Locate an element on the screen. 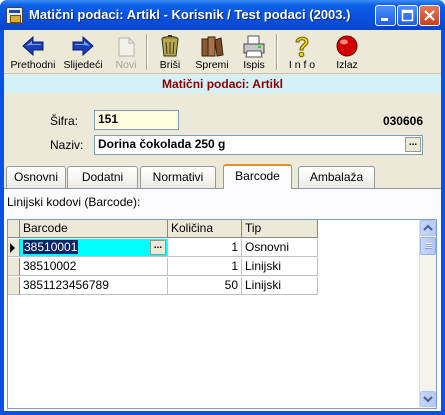 The height and width of the screenshot is (415, 445). table-cell-barcode: 38510002 is located at coordinates (94, 267).